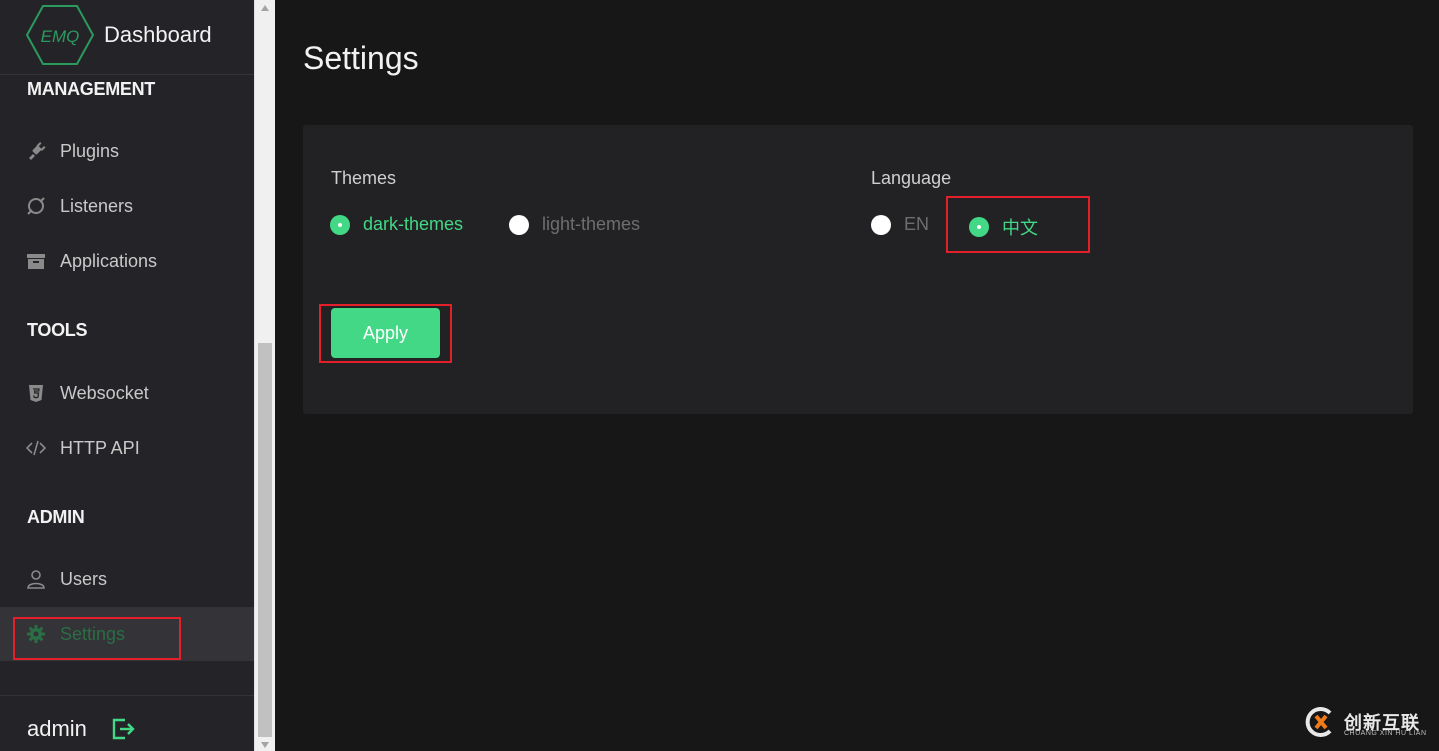  I want to click on radio-label: 中文, so click(1020, 228).